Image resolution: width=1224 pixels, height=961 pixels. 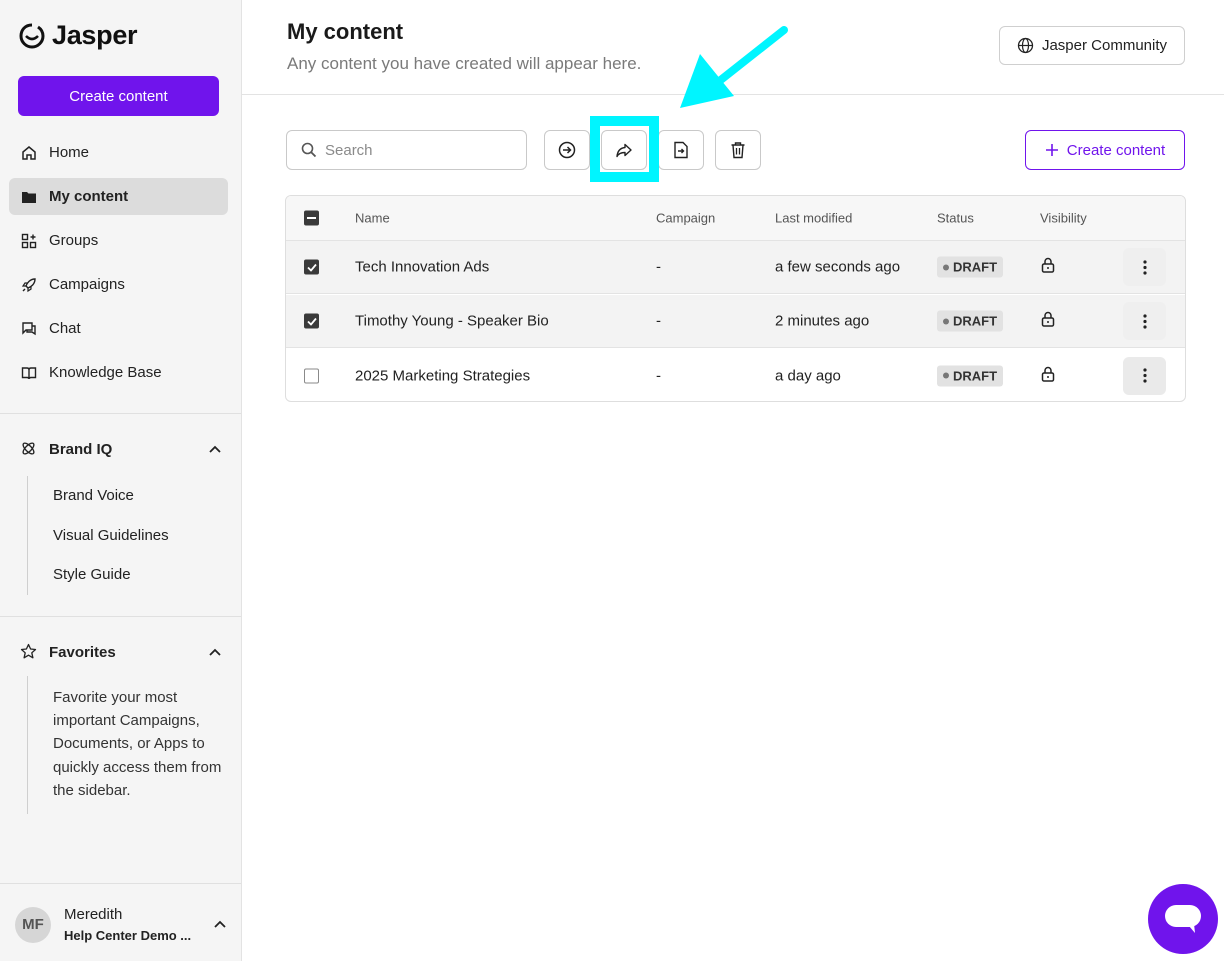 What do you see at coordinates (74, 240) in the screenshot?
I see `sidebar-item-label: Groups` at bounding box center [74, 240].